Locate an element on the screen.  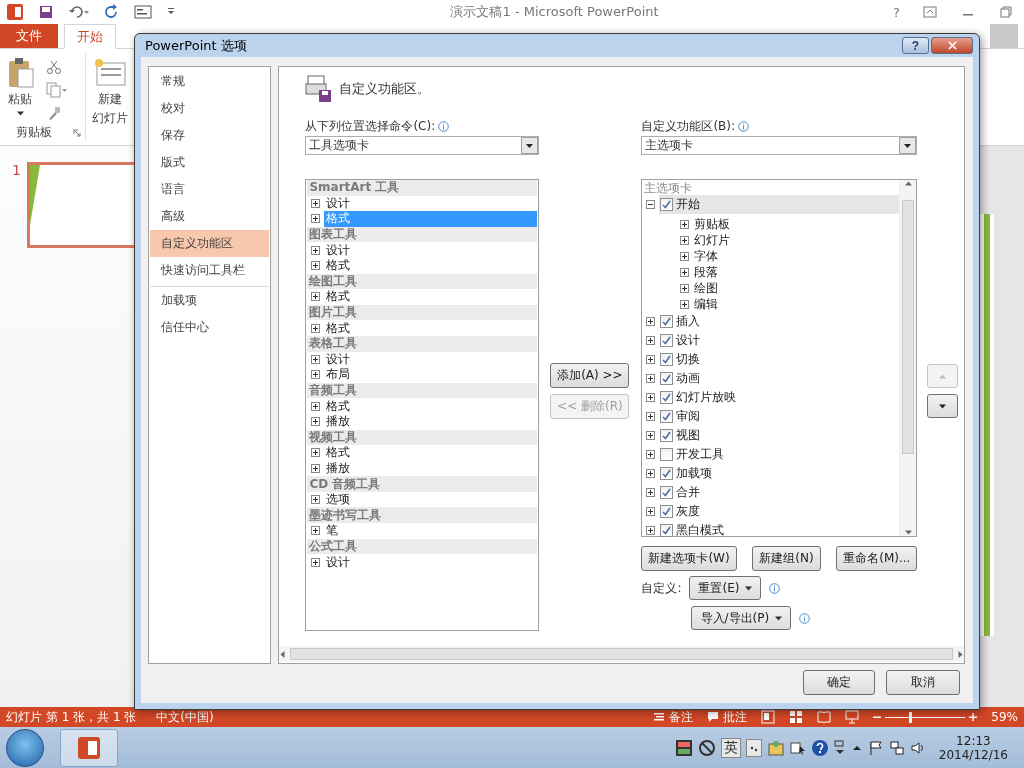
reading-view-icon is located at coordinates (824, 717).